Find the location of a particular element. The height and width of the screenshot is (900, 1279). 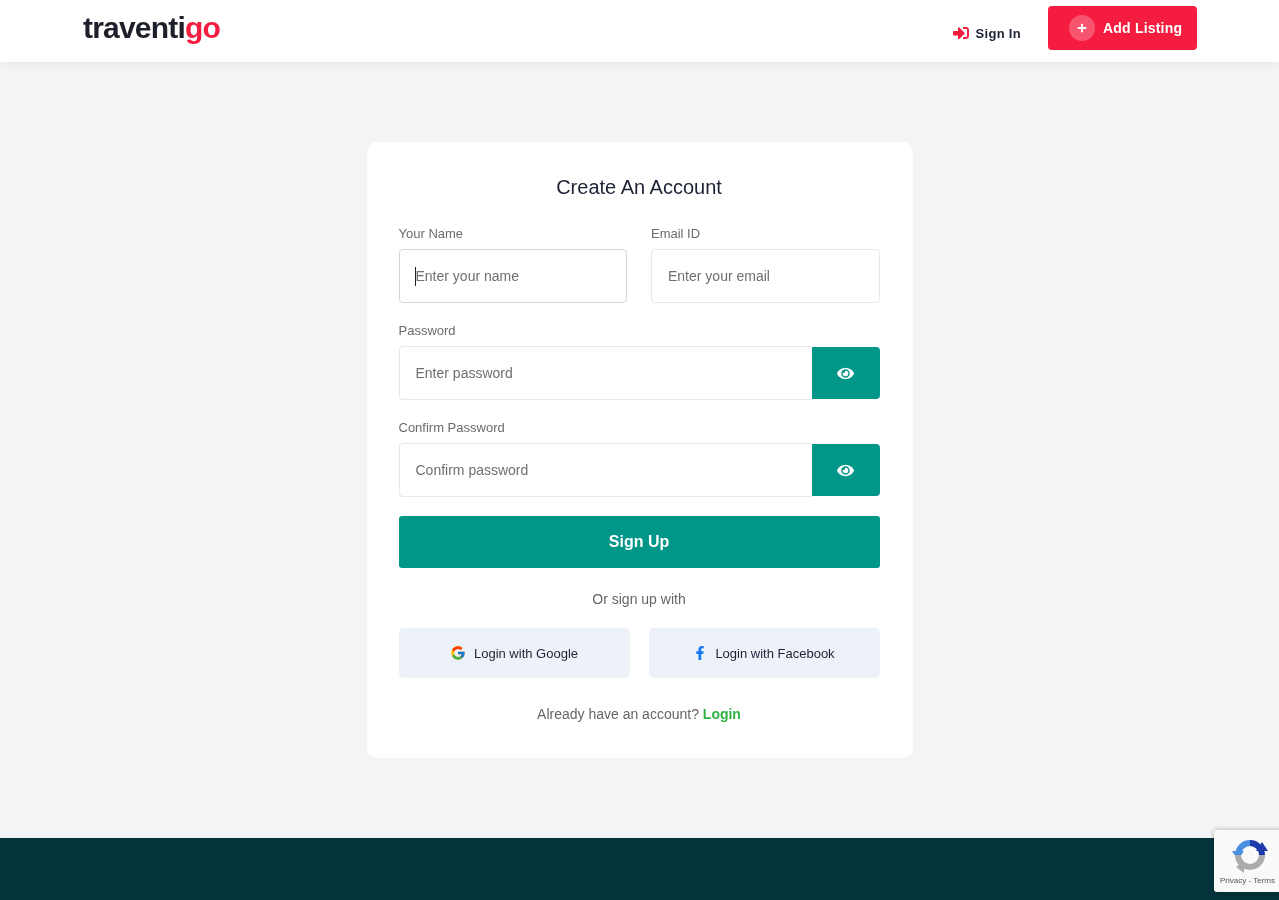

plus-icon is located at coordinates (1082, 28).